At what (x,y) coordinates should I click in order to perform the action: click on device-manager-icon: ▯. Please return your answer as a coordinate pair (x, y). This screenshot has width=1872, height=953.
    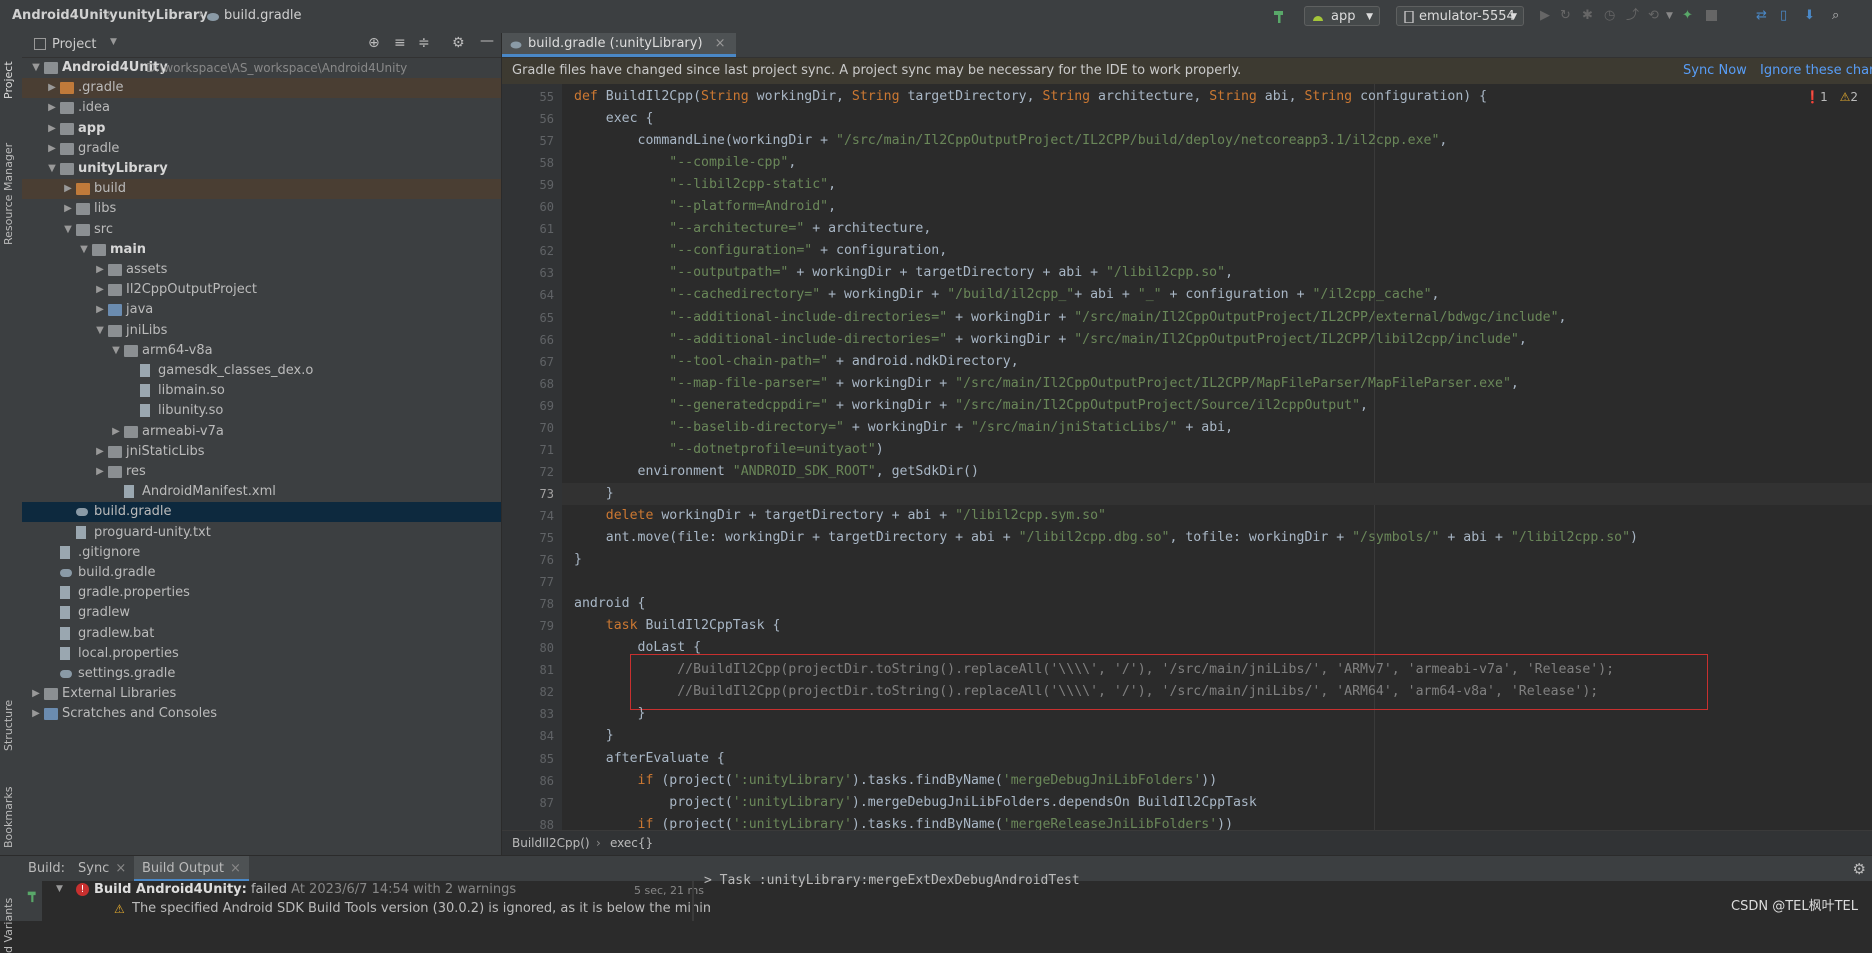
    Looking at the image, I should click on (1788, 16).